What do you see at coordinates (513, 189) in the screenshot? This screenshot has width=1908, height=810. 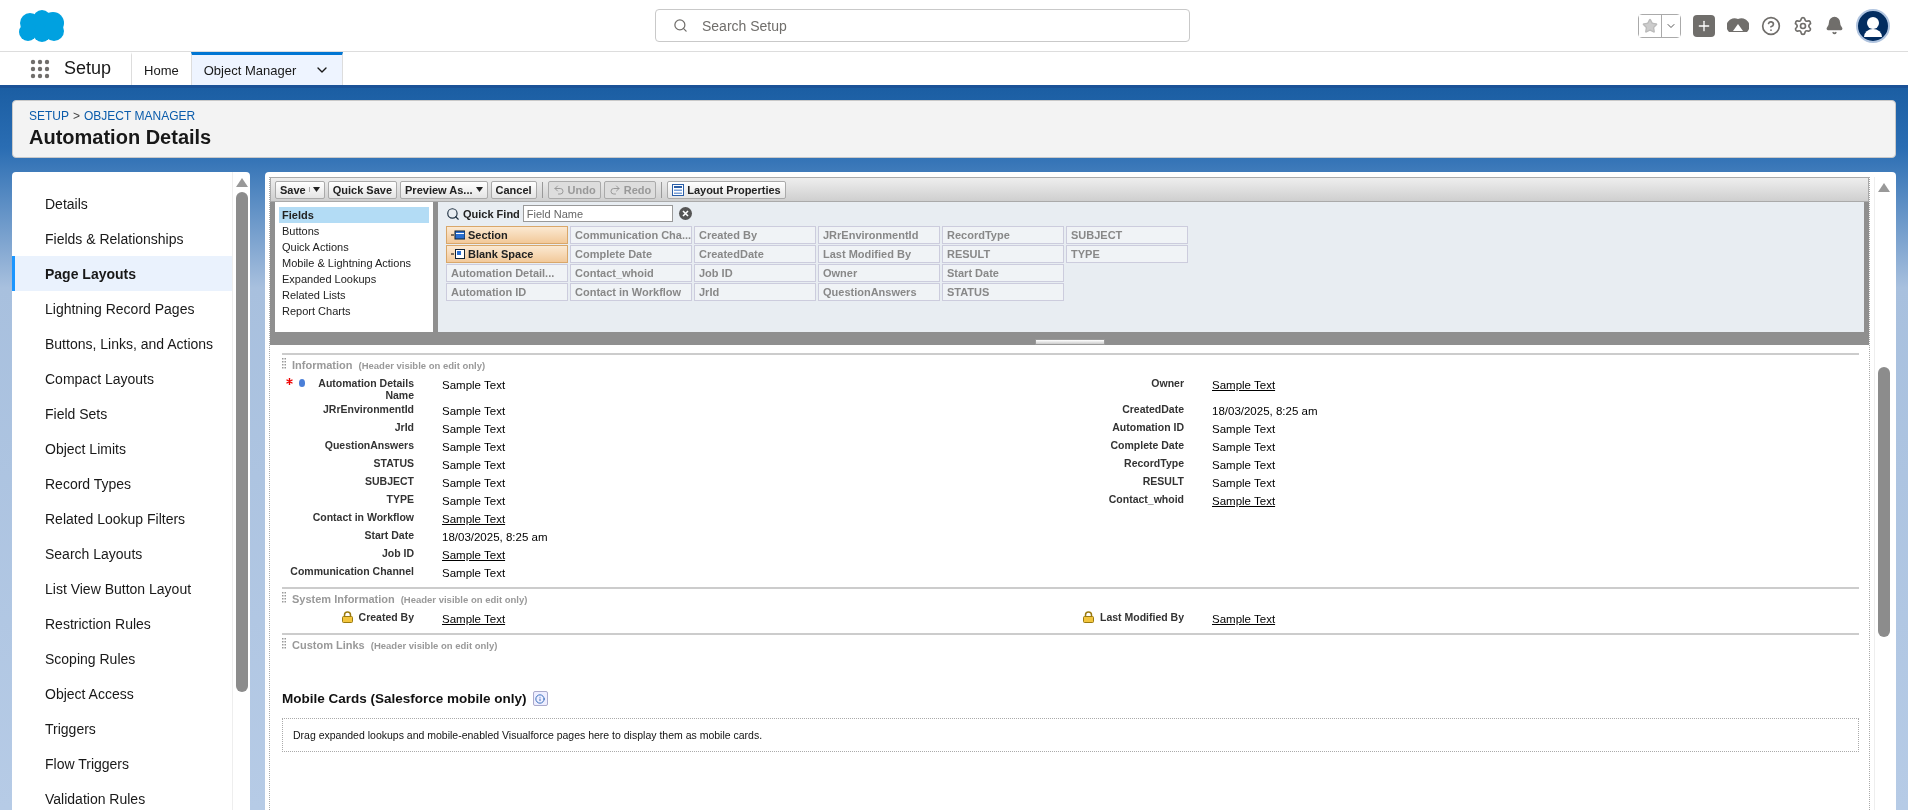 I see `toolbar-button: Cancel` at bounding box center [513, 189].